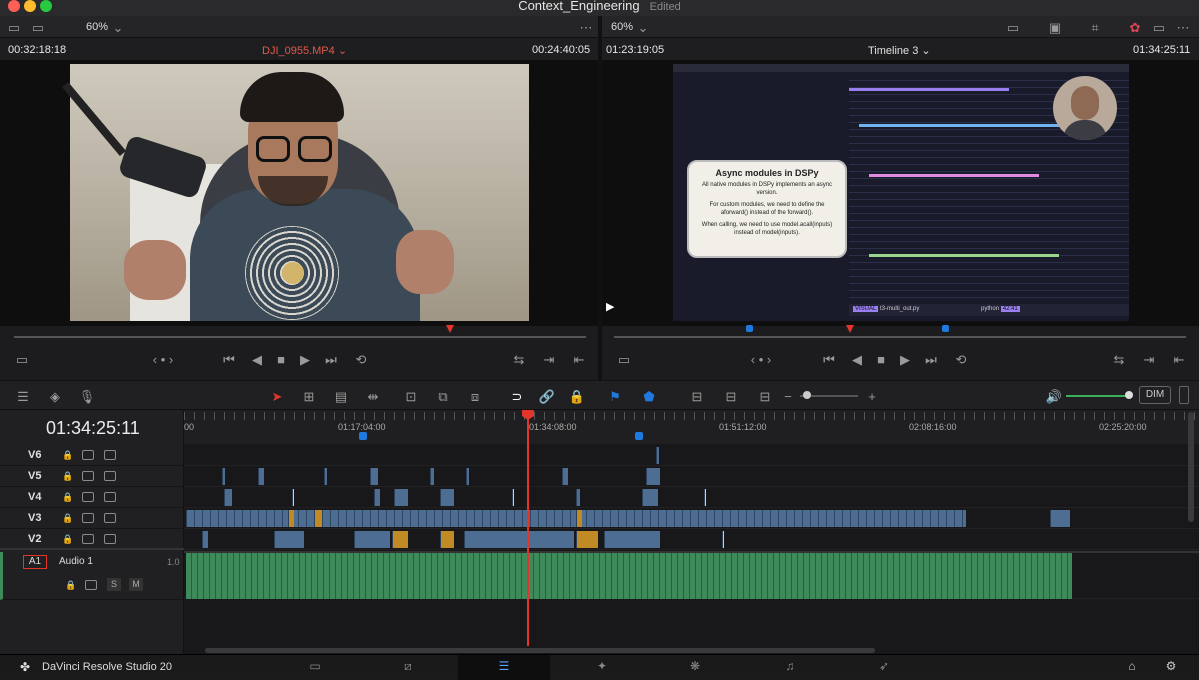 The height and width of the screenshot is (680, 1199). I want to click on lane-a1, so click(691, 575).